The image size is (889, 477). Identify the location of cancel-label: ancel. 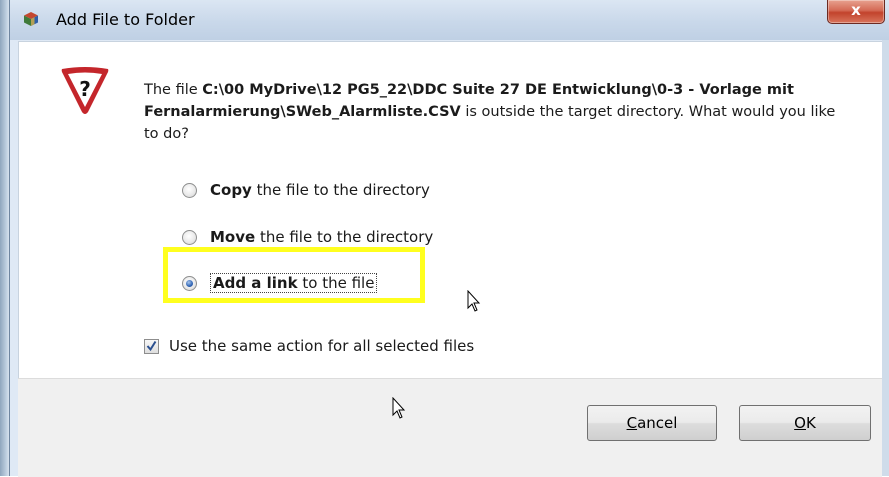
(657, 423).